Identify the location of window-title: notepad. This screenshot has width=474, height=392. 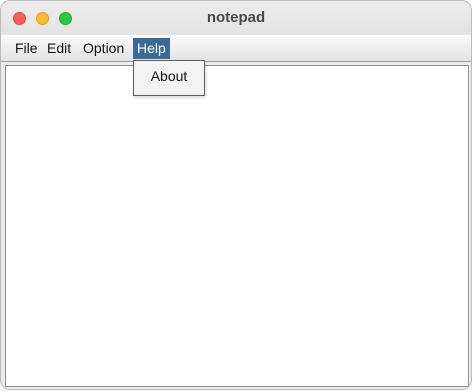
(236, 17).